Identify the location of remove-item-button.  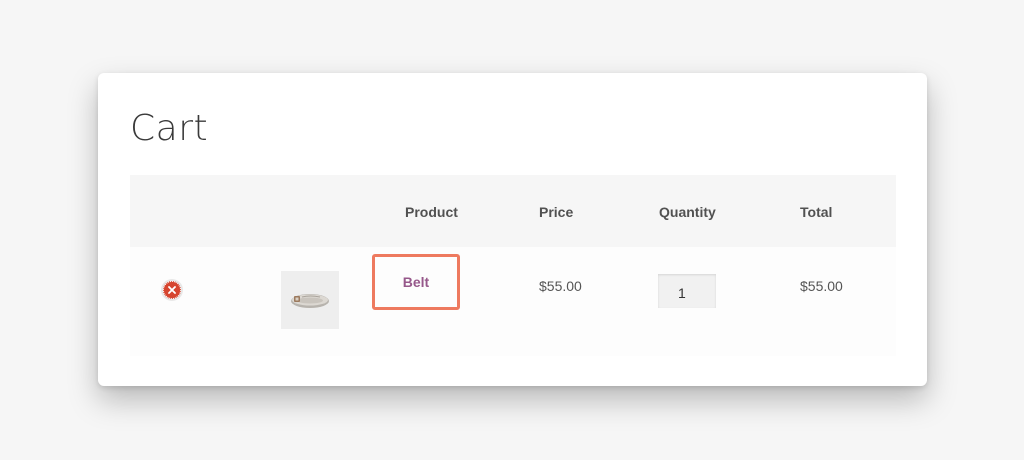
(172, 290).